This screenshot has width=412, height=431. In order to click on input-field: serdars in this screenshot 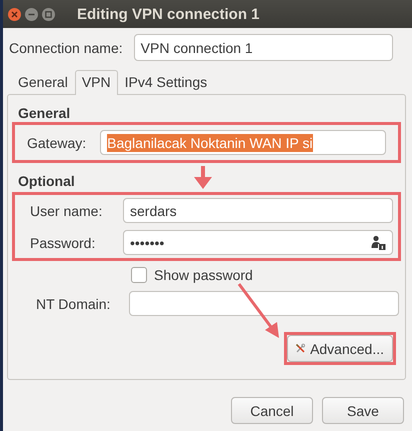, I will do `click(258, 210)`.